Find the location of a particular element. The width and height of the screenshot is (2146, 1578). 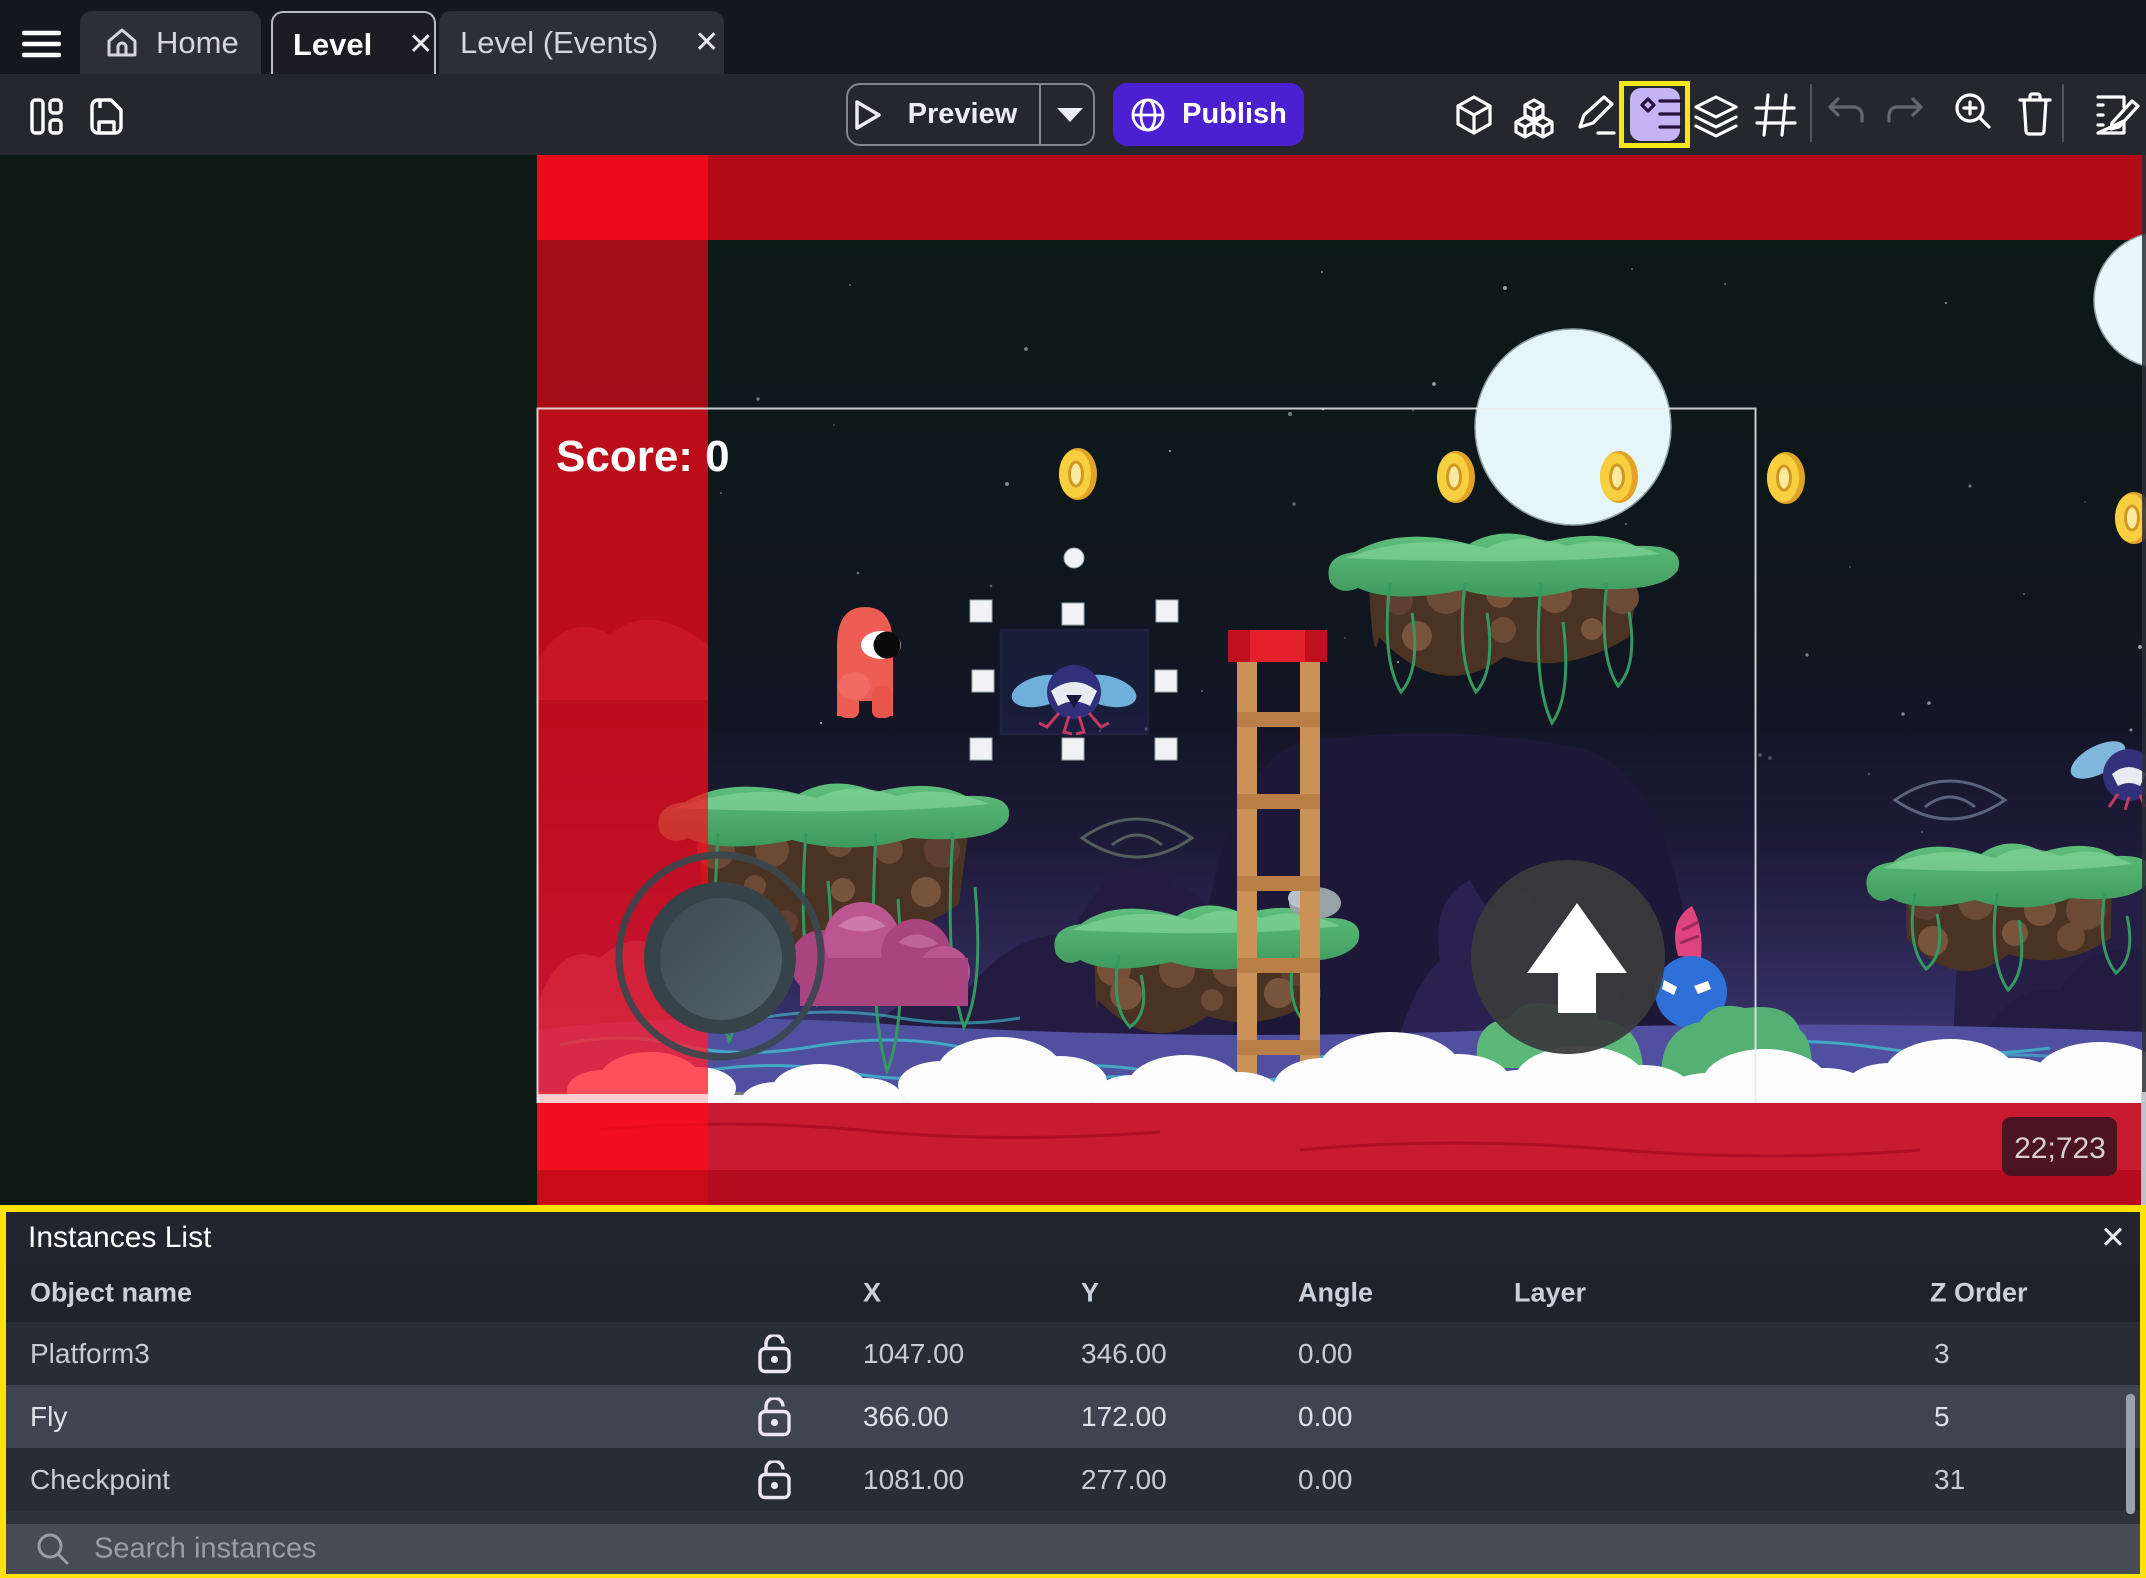

svg-text: Score: 0 is located at coordinates (643, 456).